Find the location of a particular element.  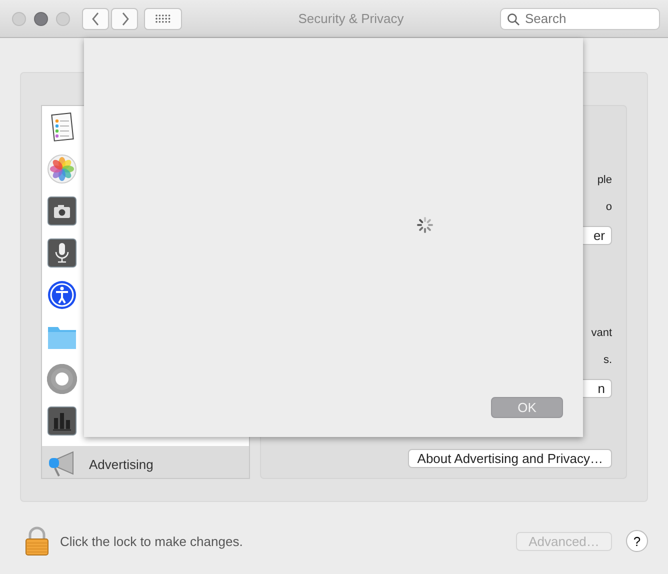

minimize-button is located at coordinates (41, 19).